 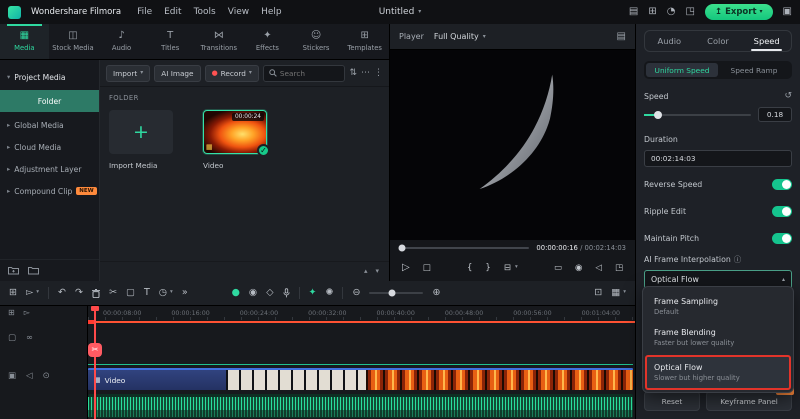 I want to click on seek-bar, so click(x=464, y=247).